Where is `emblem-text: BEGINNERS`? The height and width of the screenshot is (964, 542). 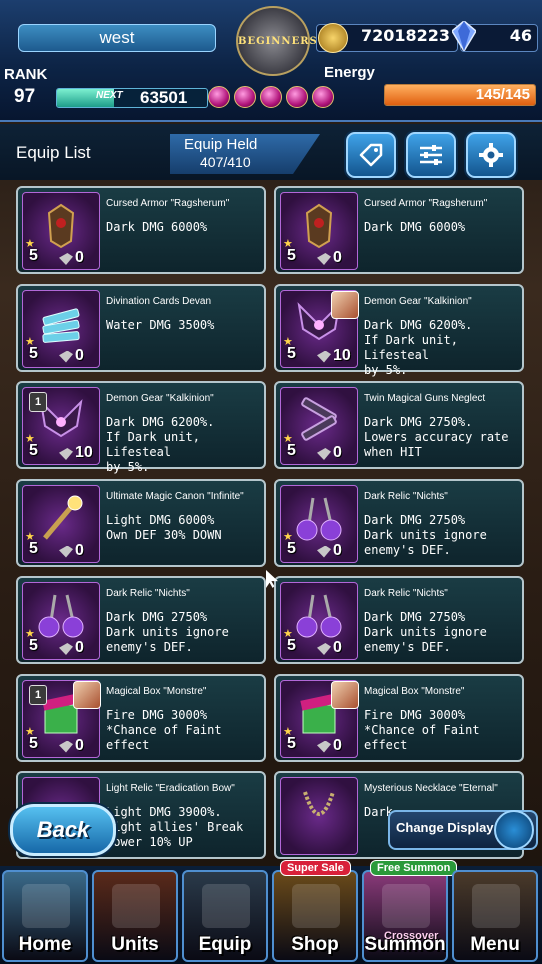 emblem-text: BEGINNERS is located at coordinates (278, 41).